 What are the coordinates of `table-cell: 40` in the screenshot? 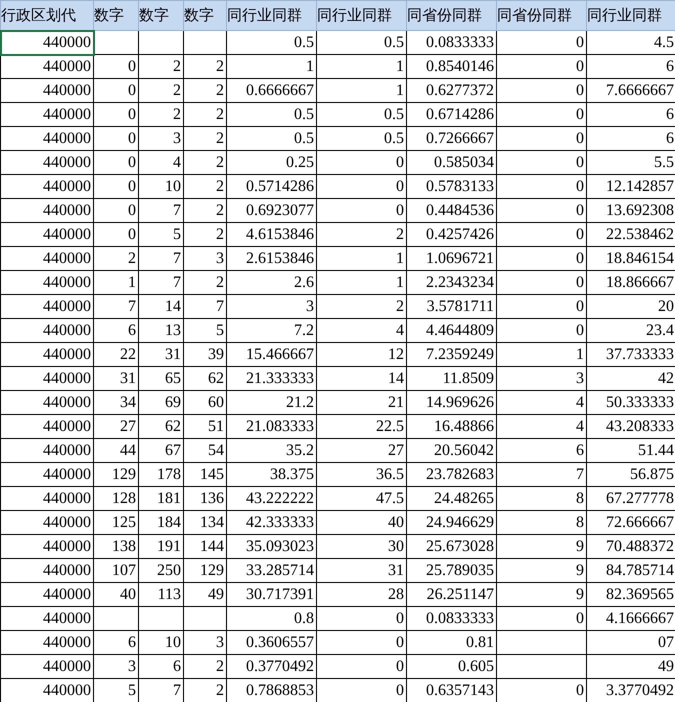 It's located at (116, 594).